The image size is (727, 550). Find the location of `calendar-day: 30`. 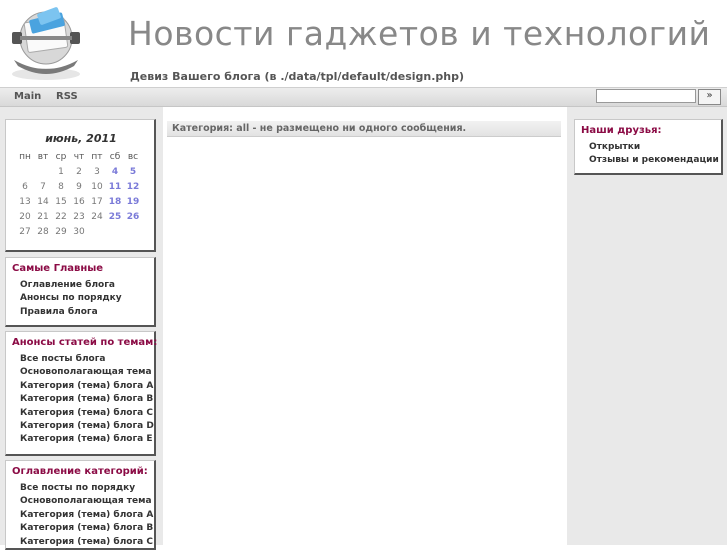

calendar-day: 30 is located at coordinates (79, 231).